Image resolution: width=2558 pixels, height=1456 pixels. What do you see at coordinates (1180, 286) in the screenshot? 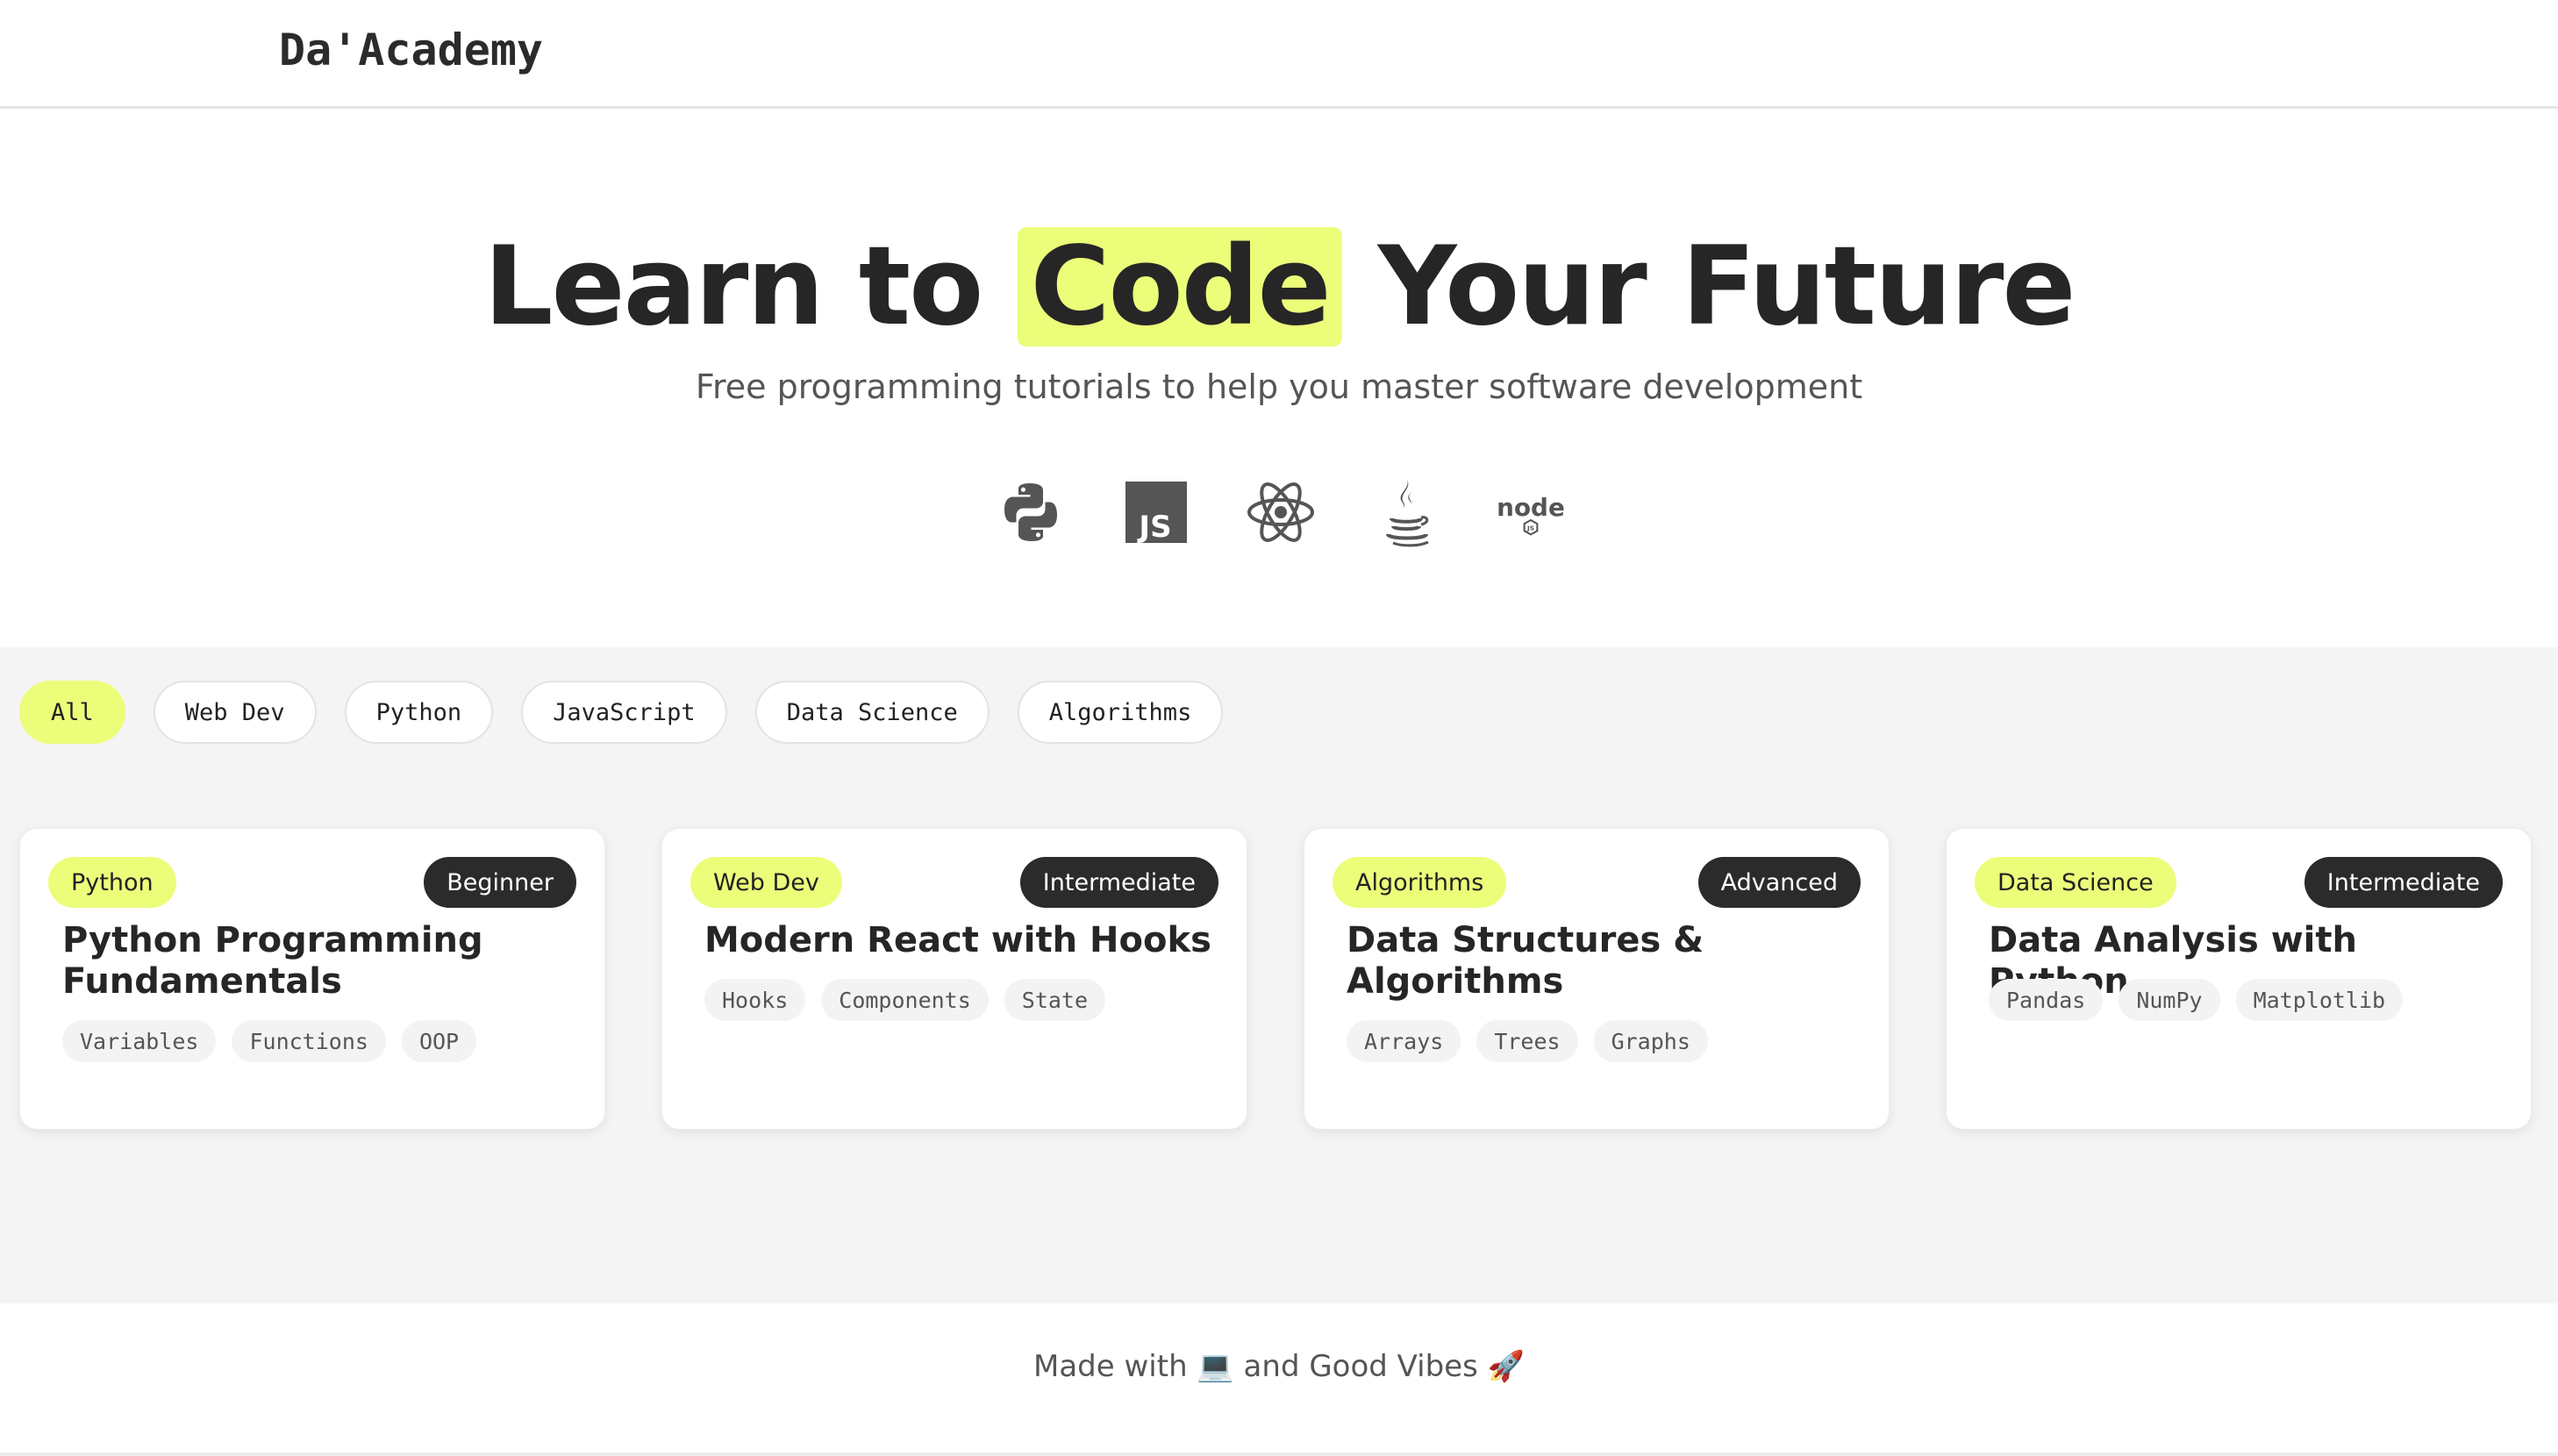
I see `hero-title-highlight: Code` at bounding box center [1180, 286].